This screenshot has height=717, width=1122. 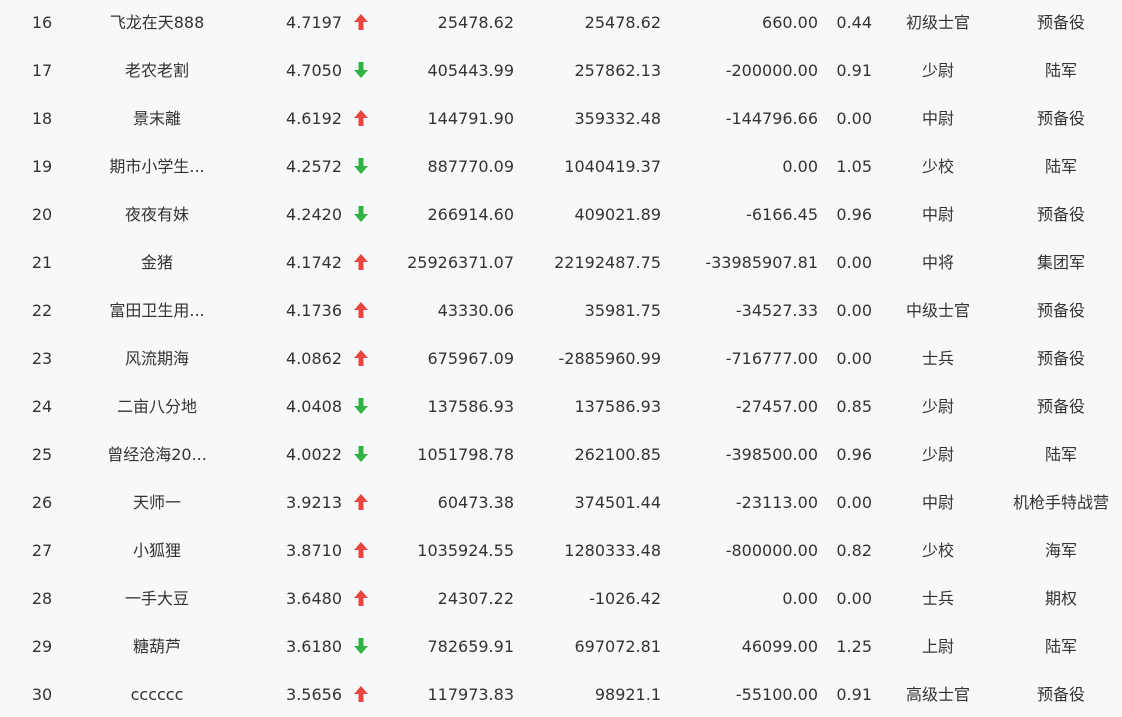 I want to click on rank-cell: 29, so click(x=42, y=646).